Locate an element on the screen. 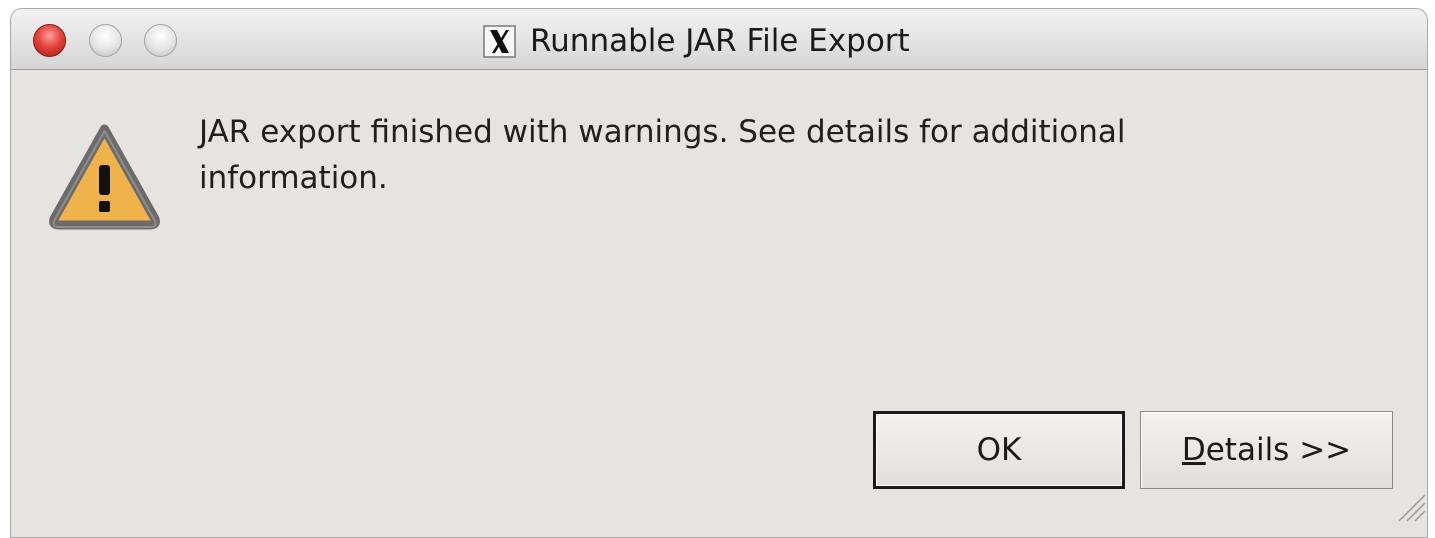  resize-grip-icon is located at coordinates (1410, 506).